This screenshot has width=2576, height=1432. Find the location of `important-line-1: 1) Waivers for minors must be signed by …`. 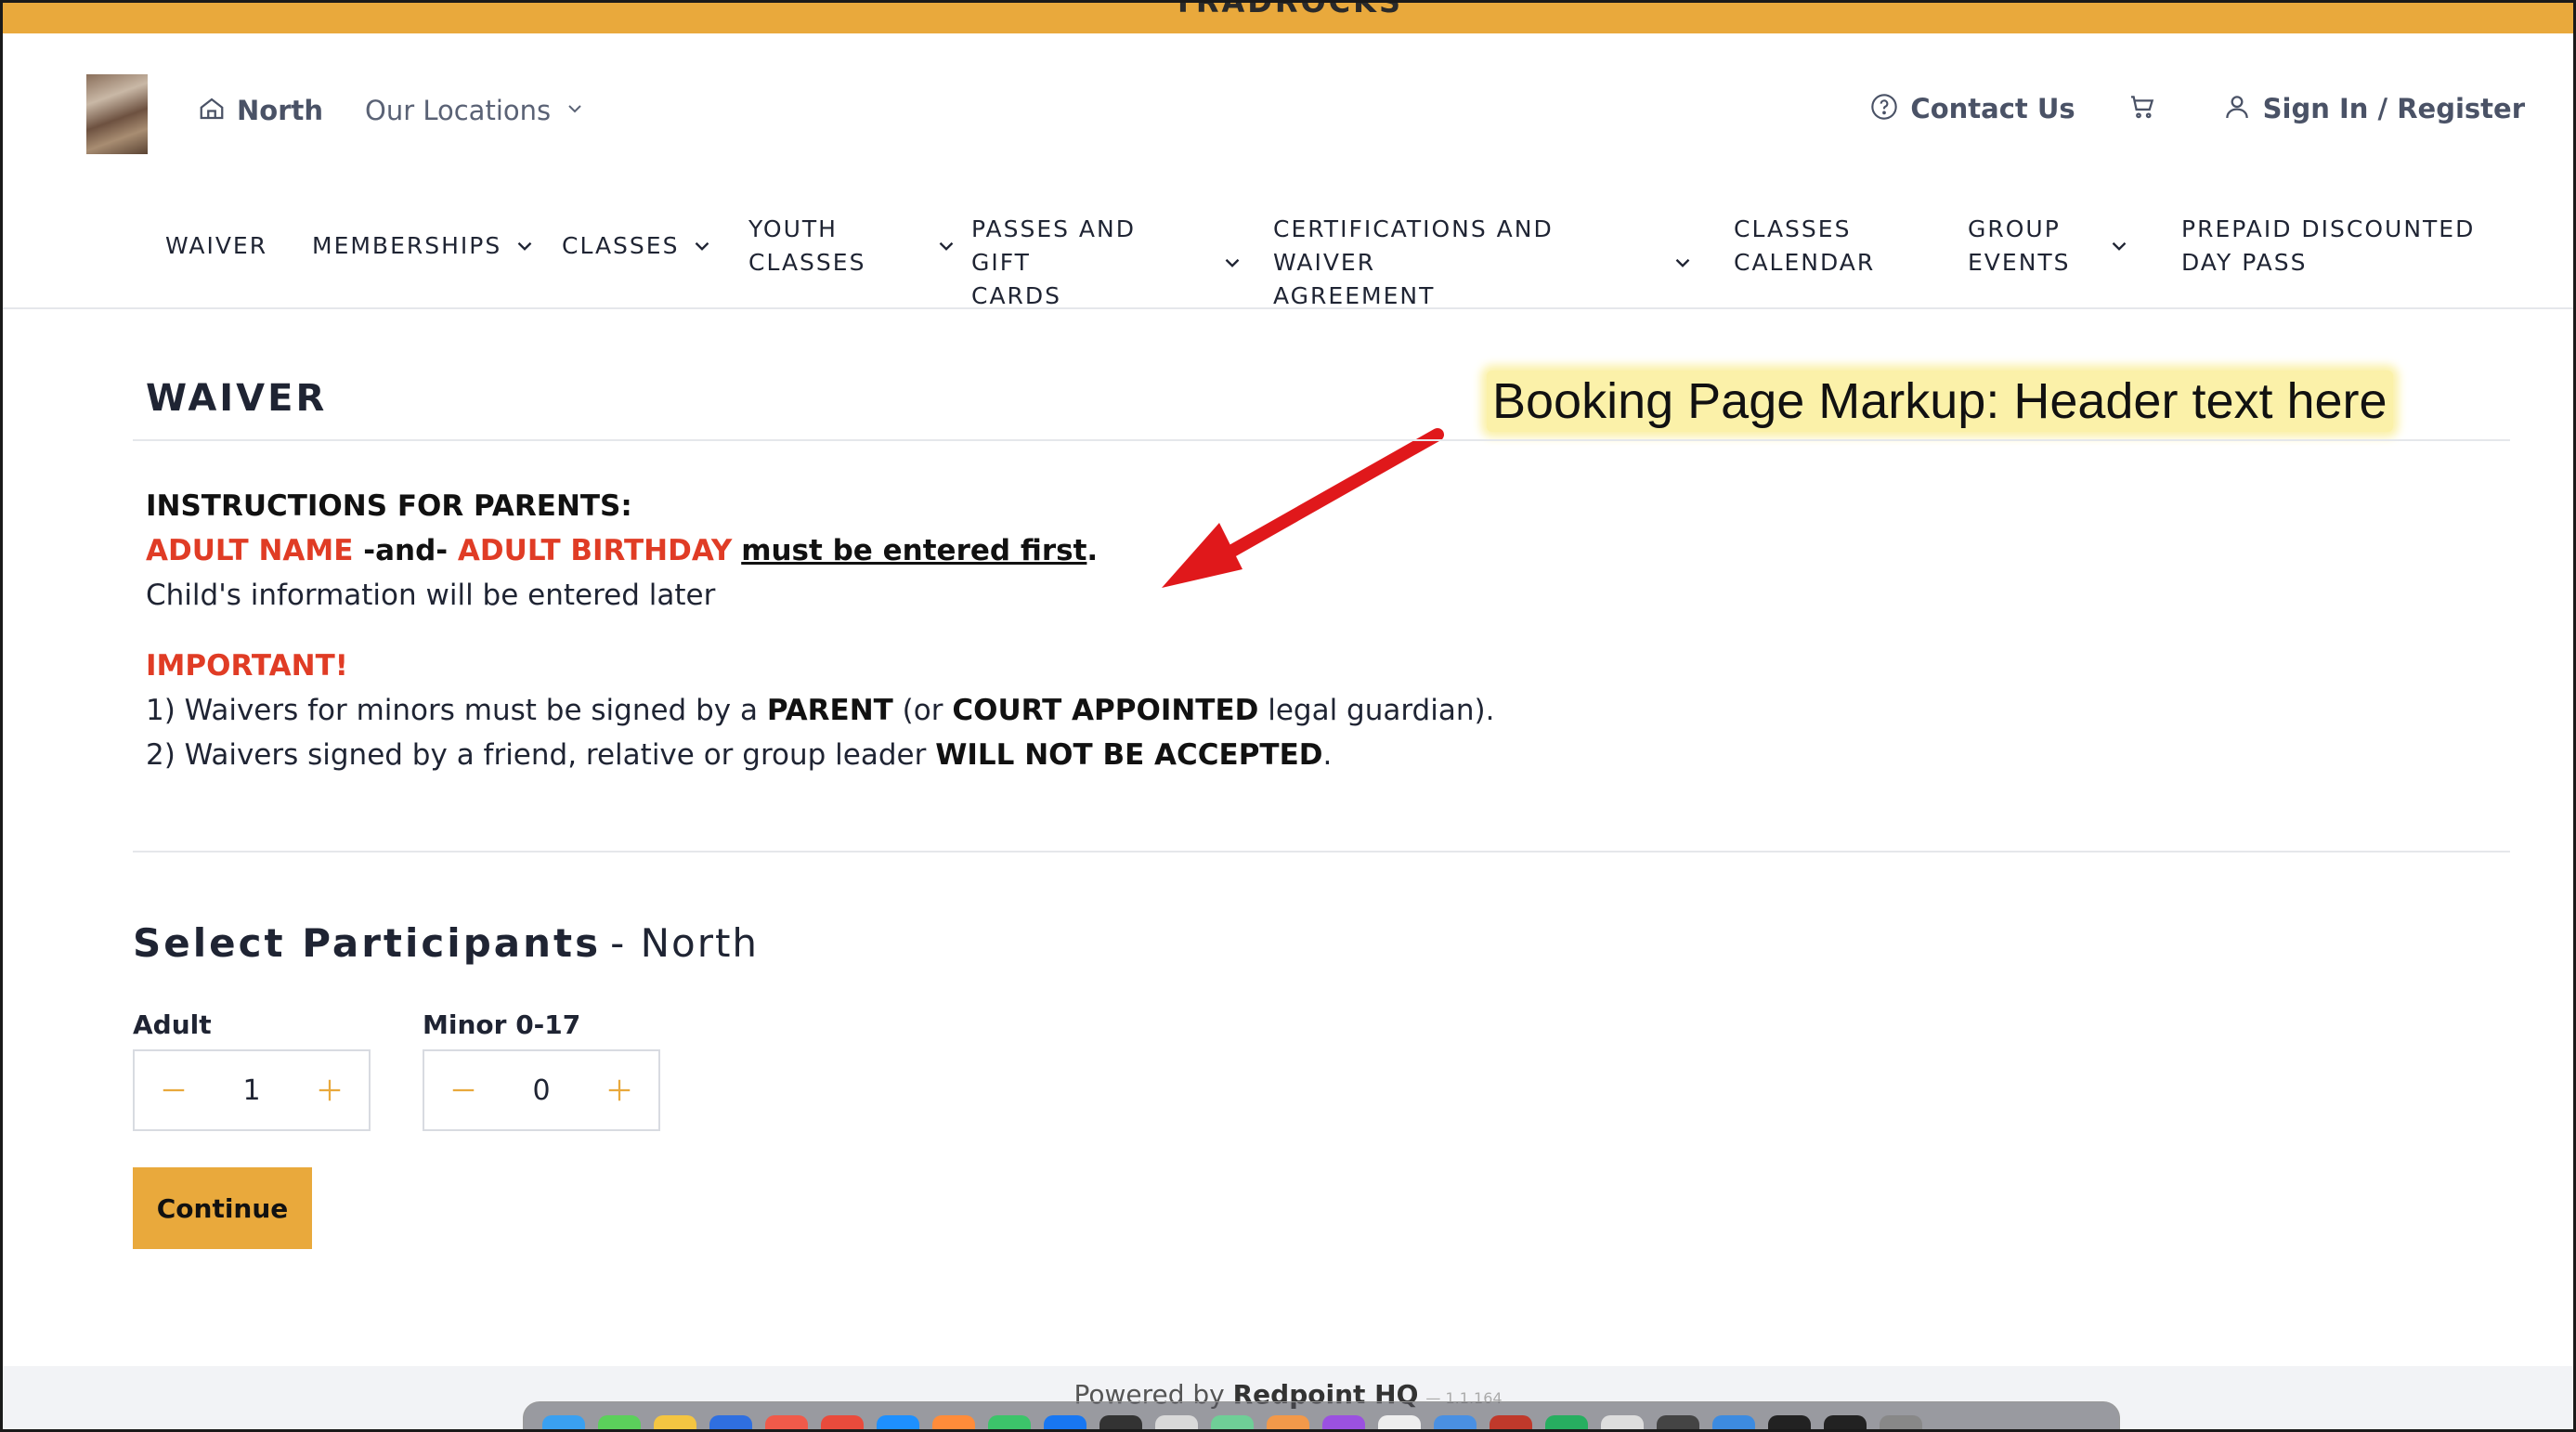

important-line-1: 1) Waivers for minors must be signed by … is located at coordinates (821, 710).